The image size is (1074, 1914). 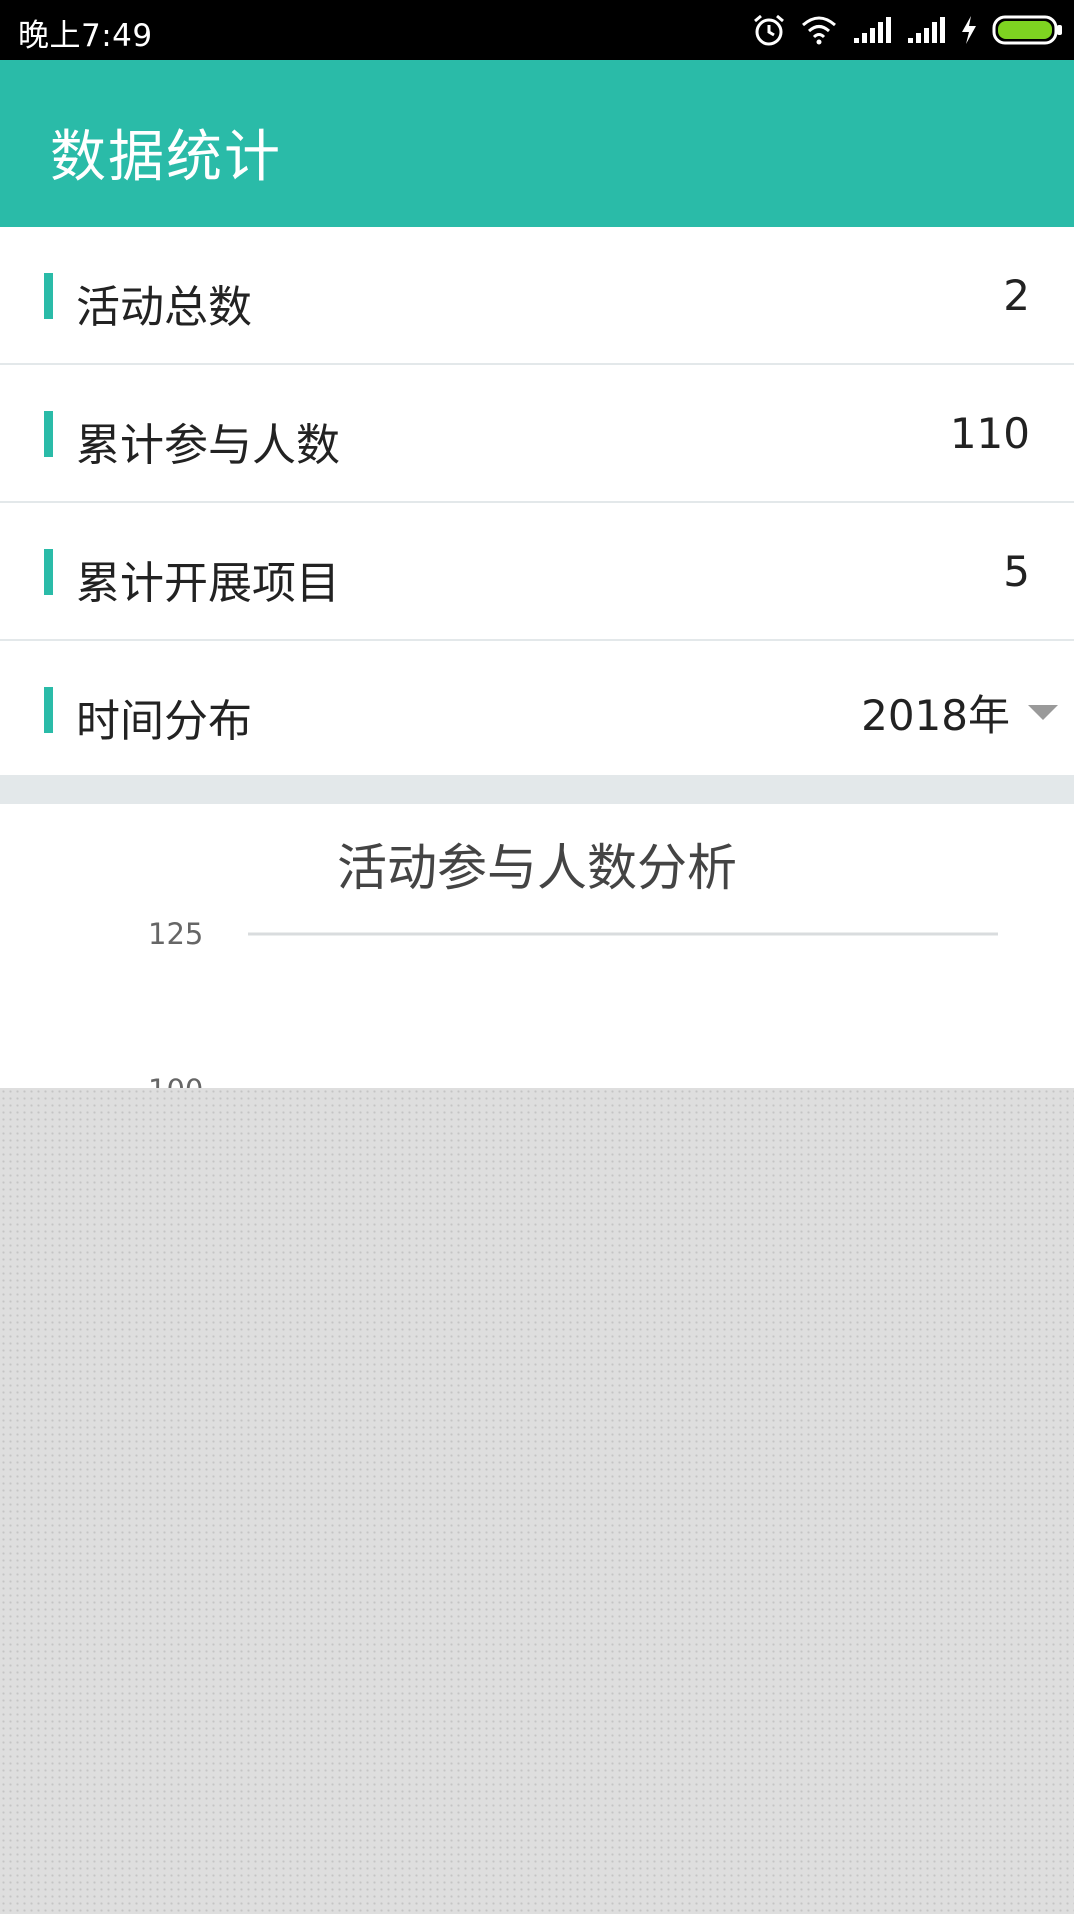 What do you see at coordinates (208, 583) in the screenshot?
I see `stat-label: 累计开展项目` at bounding box center [208, 583].